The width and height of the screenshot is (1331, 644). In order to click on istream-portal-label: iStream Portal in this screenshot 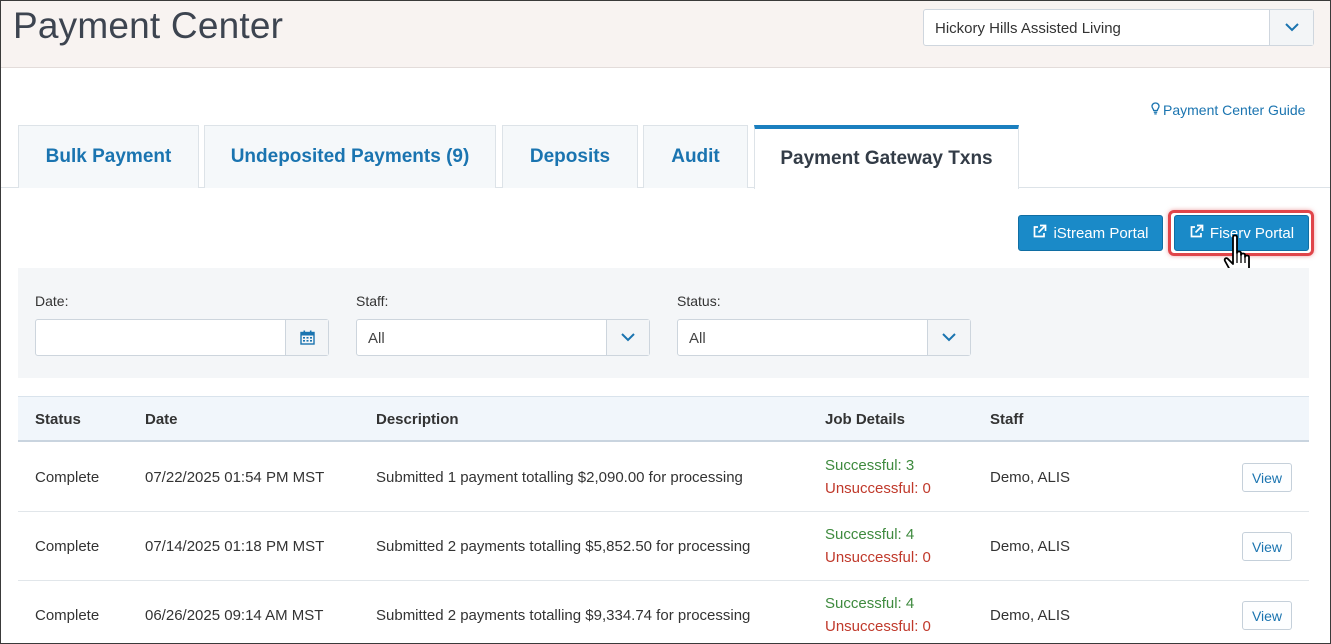, I will do `click(1101, 233)`.